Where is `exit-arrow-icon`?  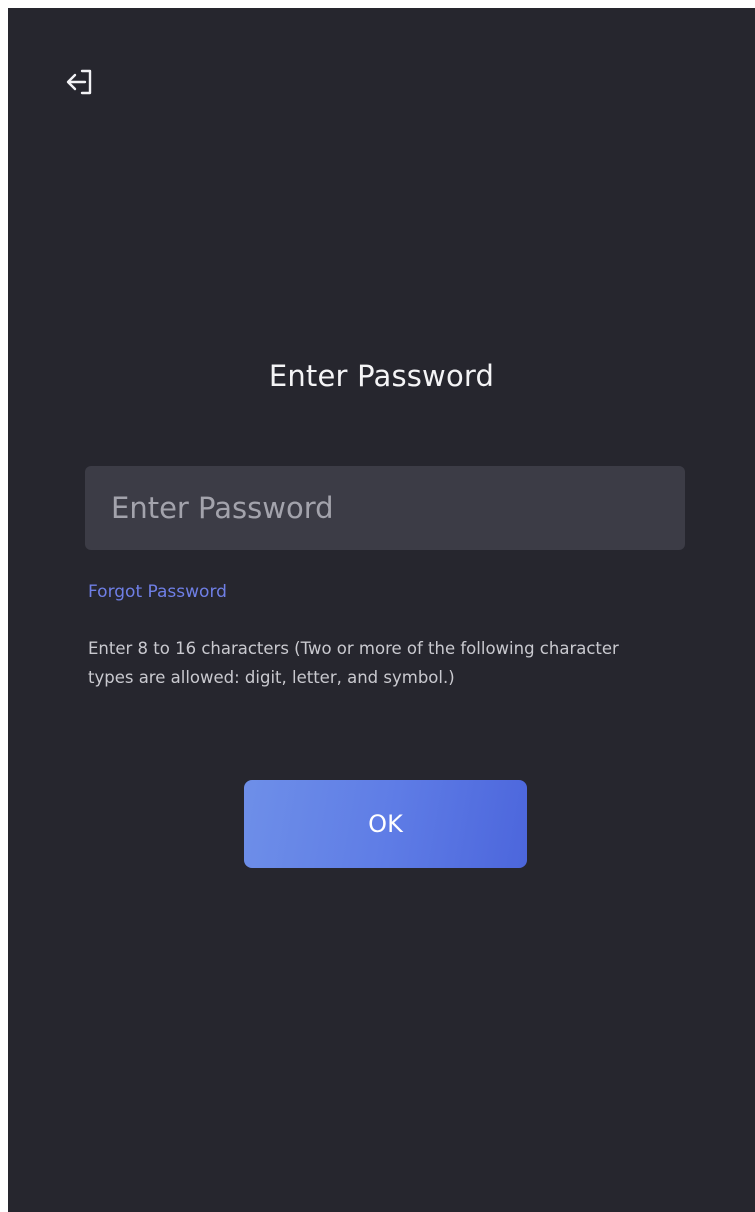 exit-arrow-icon is located at coordinates (80, 82).